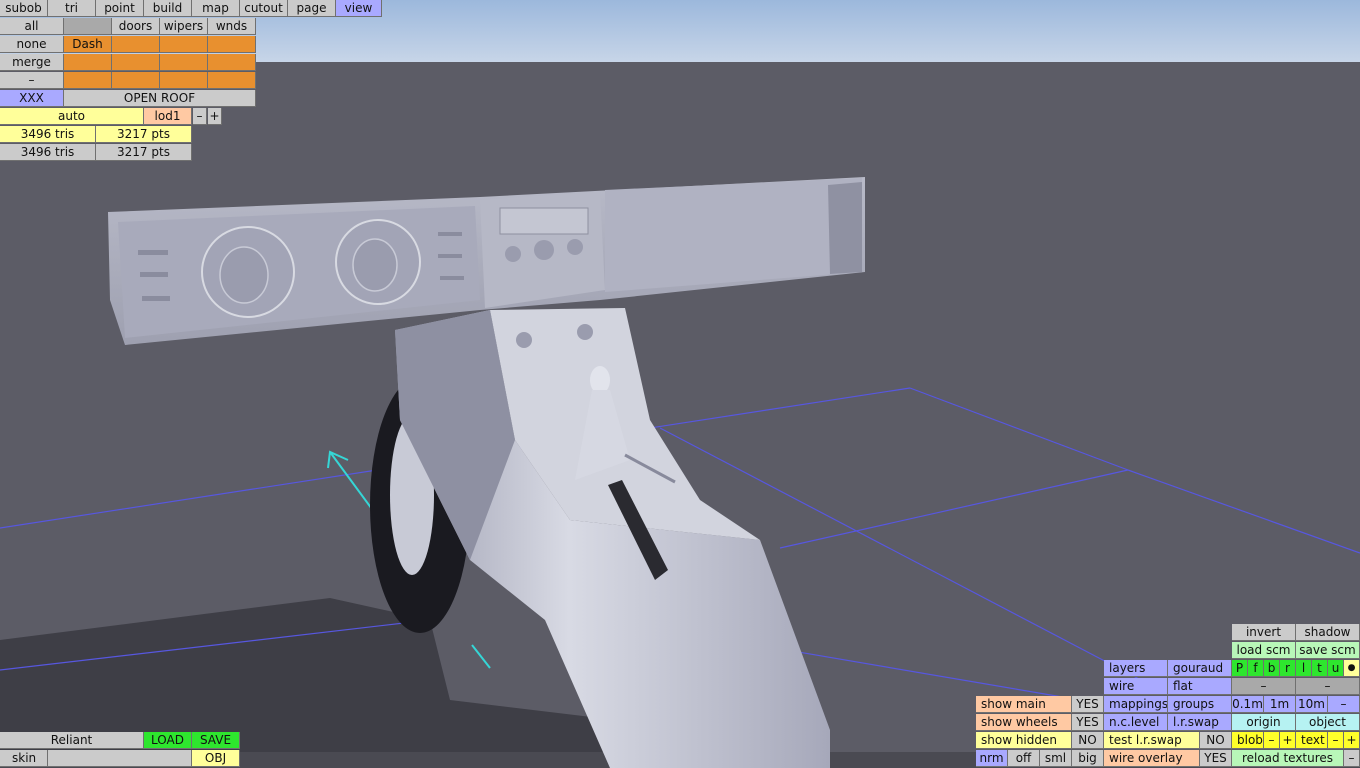 This screenshot has width=1360, height=768. What do you see at coordinates (1136, 704) in the screenshot?
I see `mappings-button: mappings` at bounding box center [1136, 704].